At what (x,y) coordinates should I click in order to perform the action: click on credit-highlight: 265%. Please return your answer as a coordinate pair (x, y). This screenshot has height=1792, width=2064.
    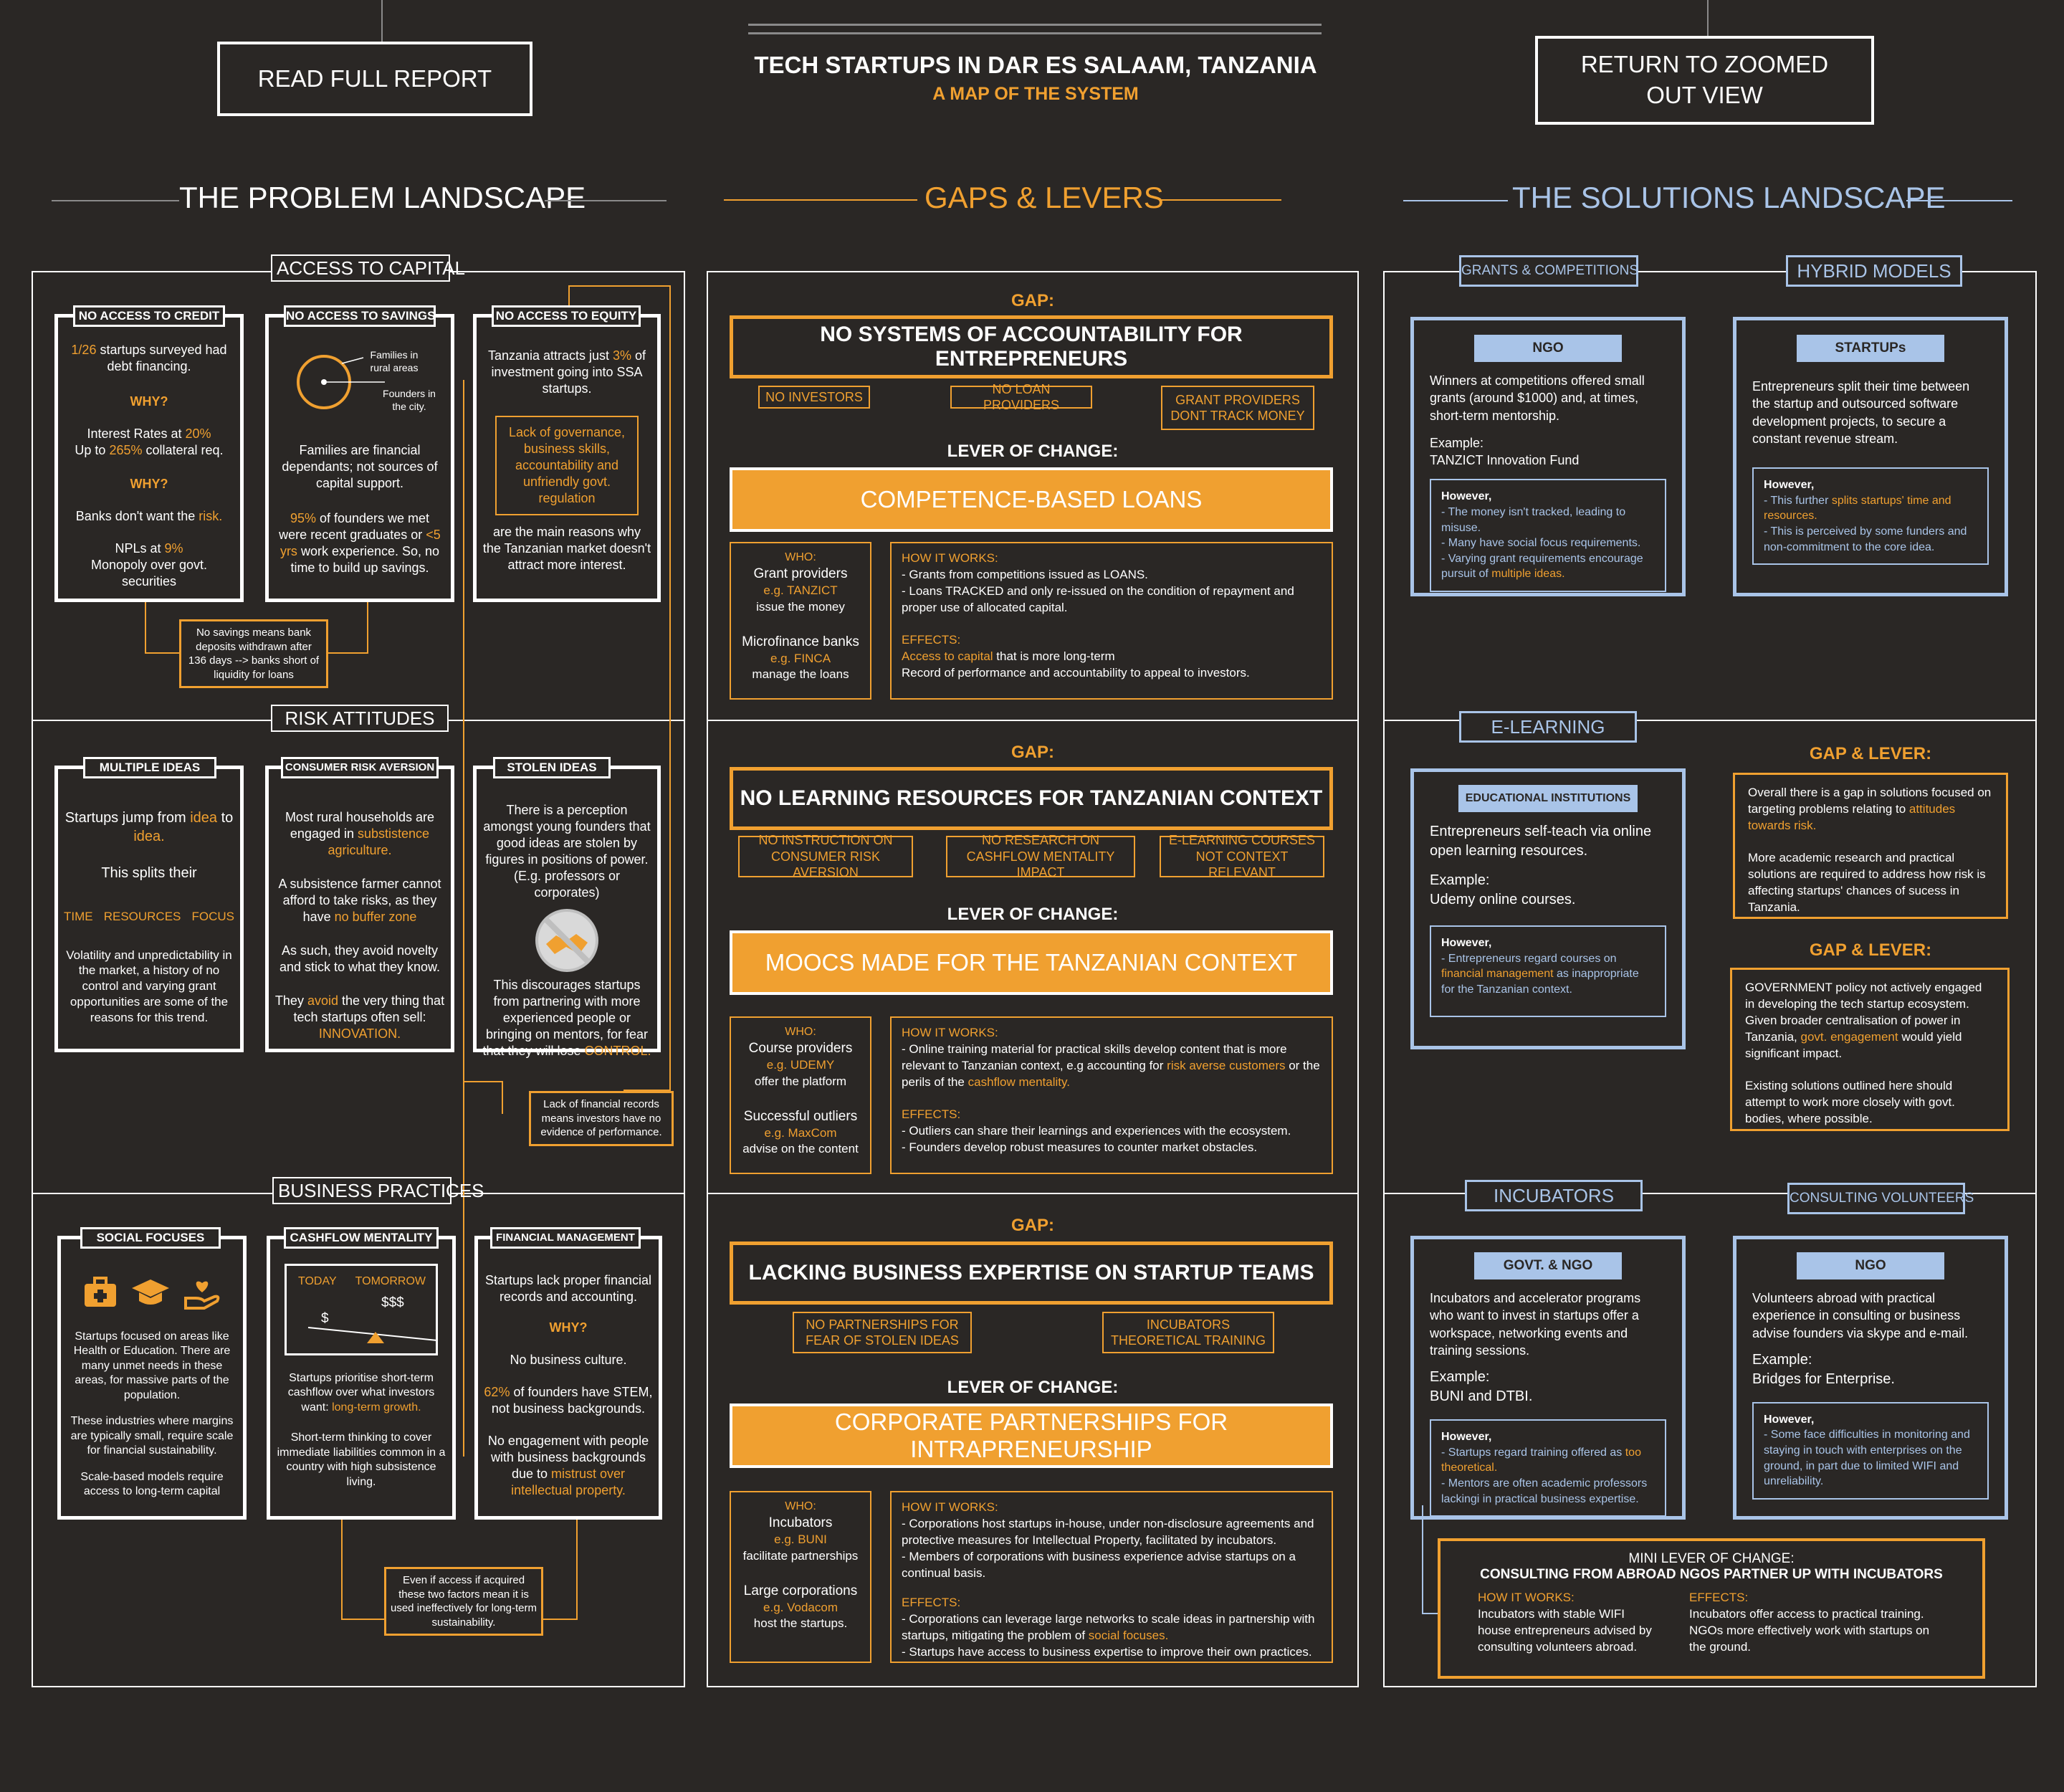
    Looking at the image, I should click on (126, 451).